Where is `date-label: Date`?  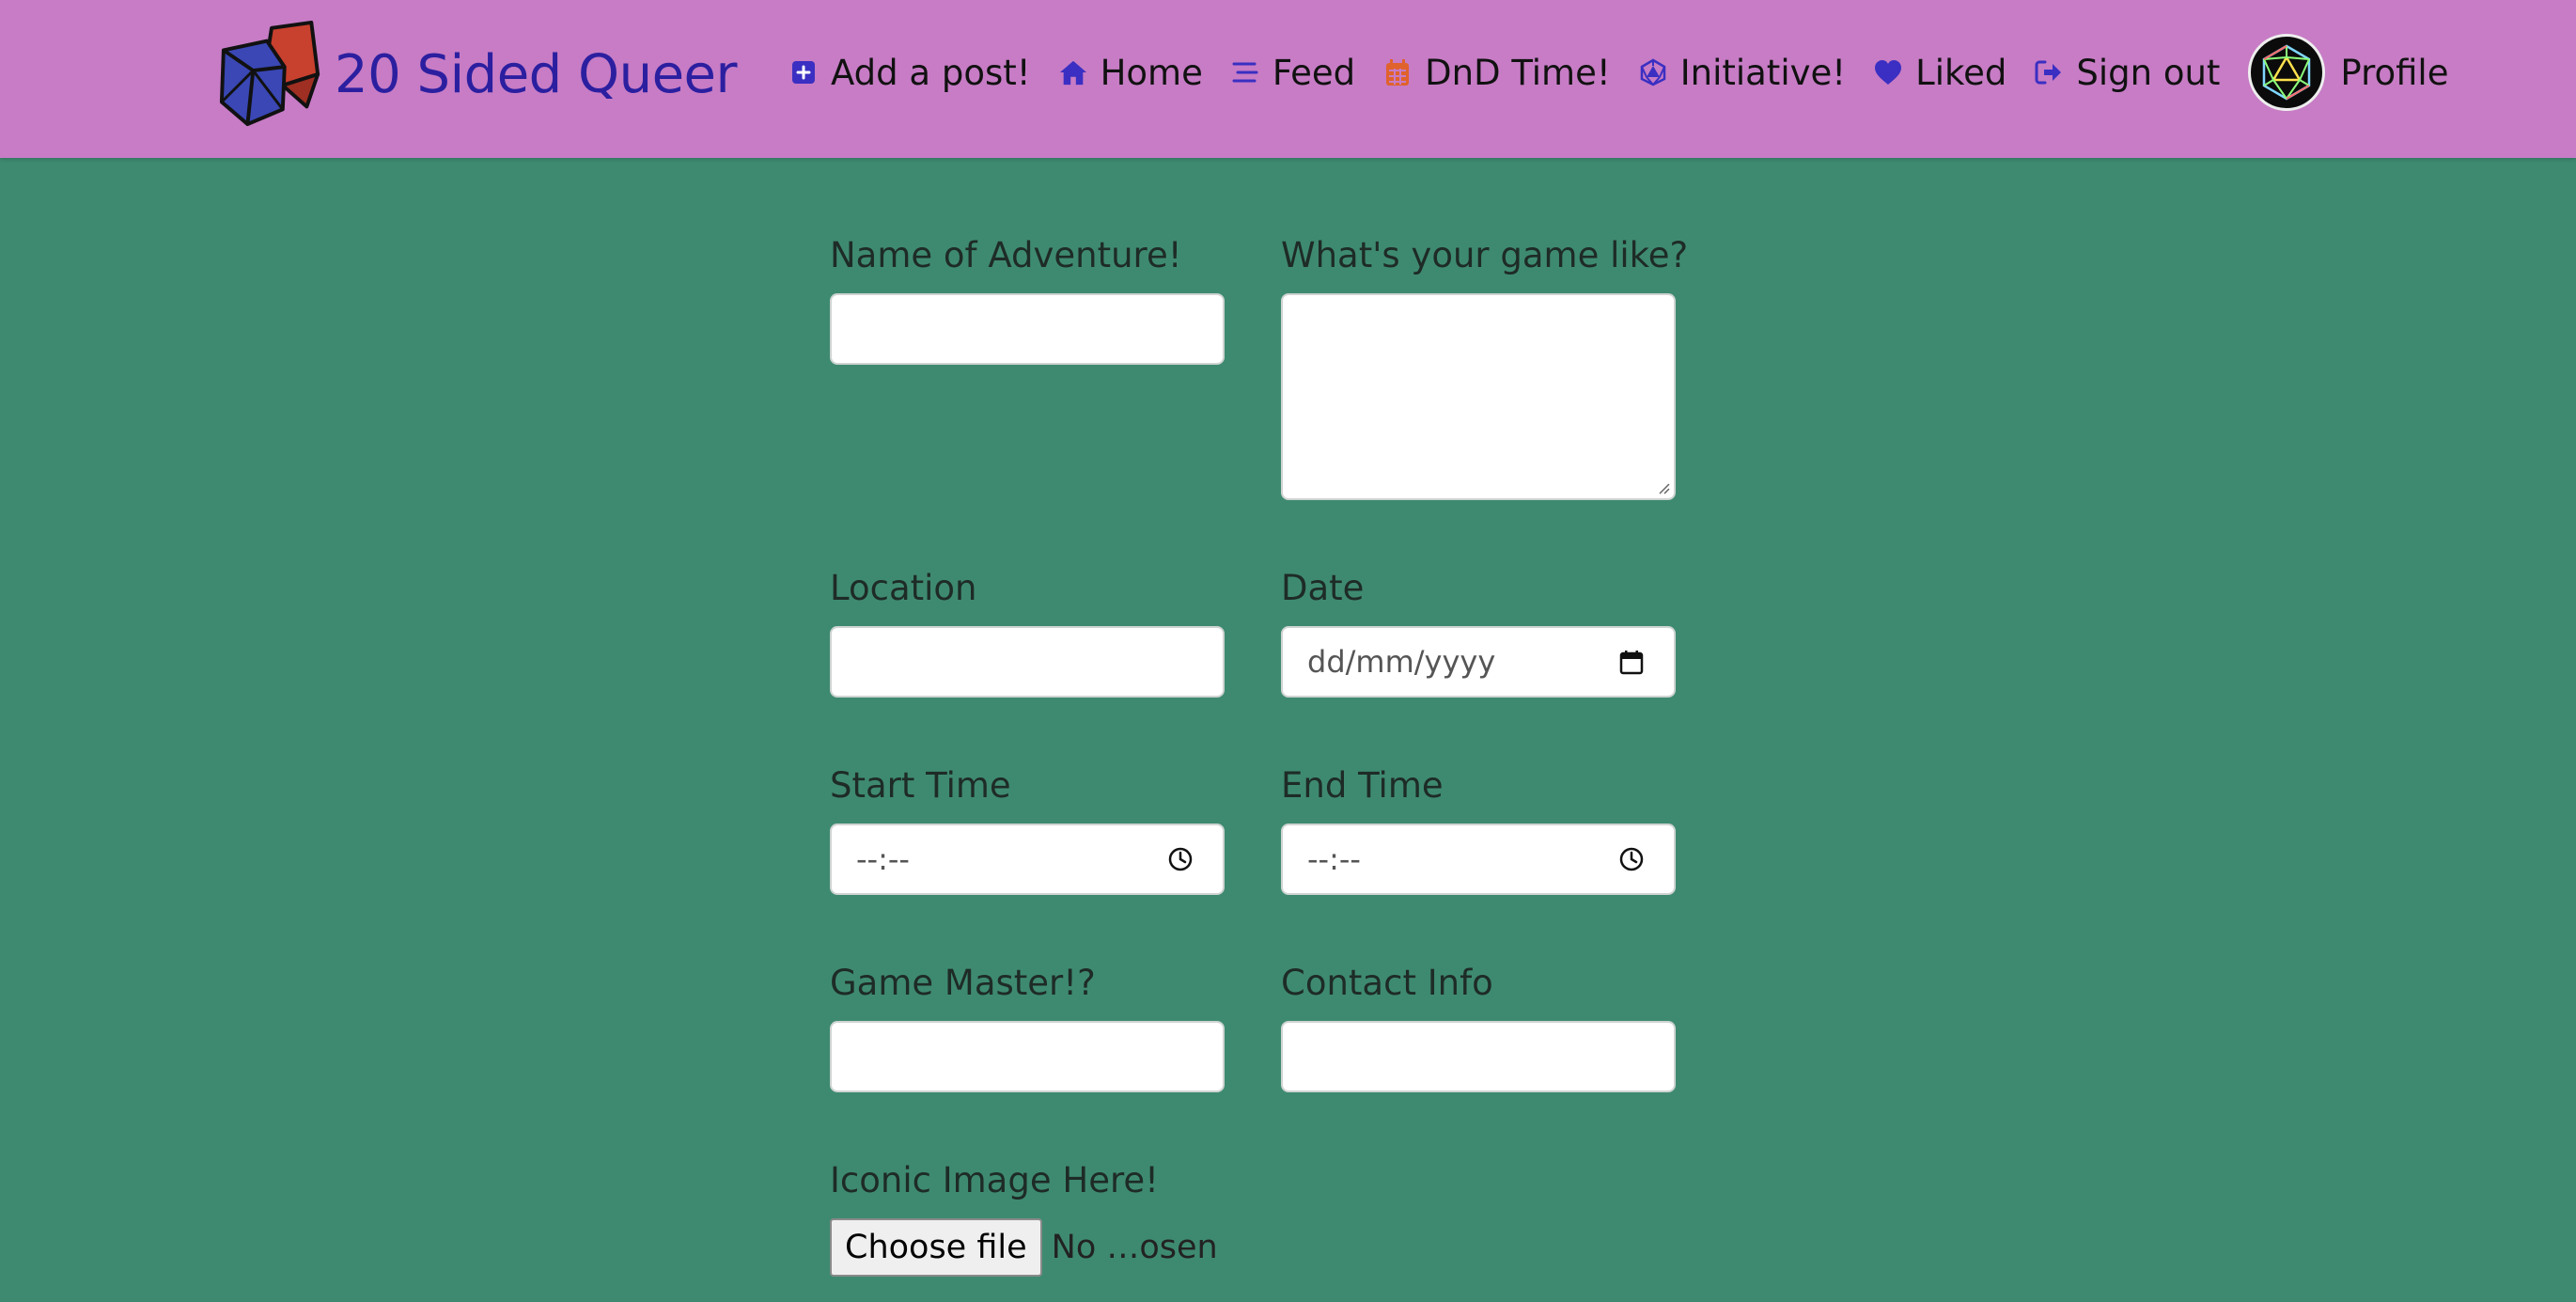
date-label: Date is located at coordinates (1323, 588).